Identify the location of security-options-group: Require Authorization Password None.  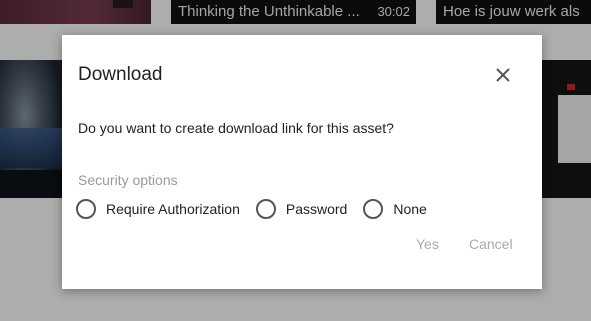
(251, 209).